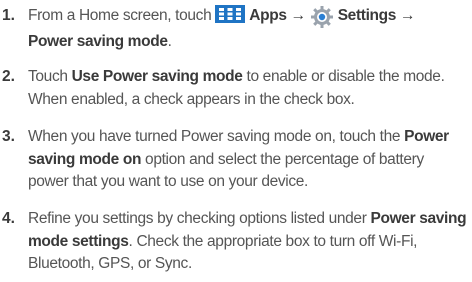 This screenshot has height=282, width=472. I want to click on step-number: 4., so click(8, 218).